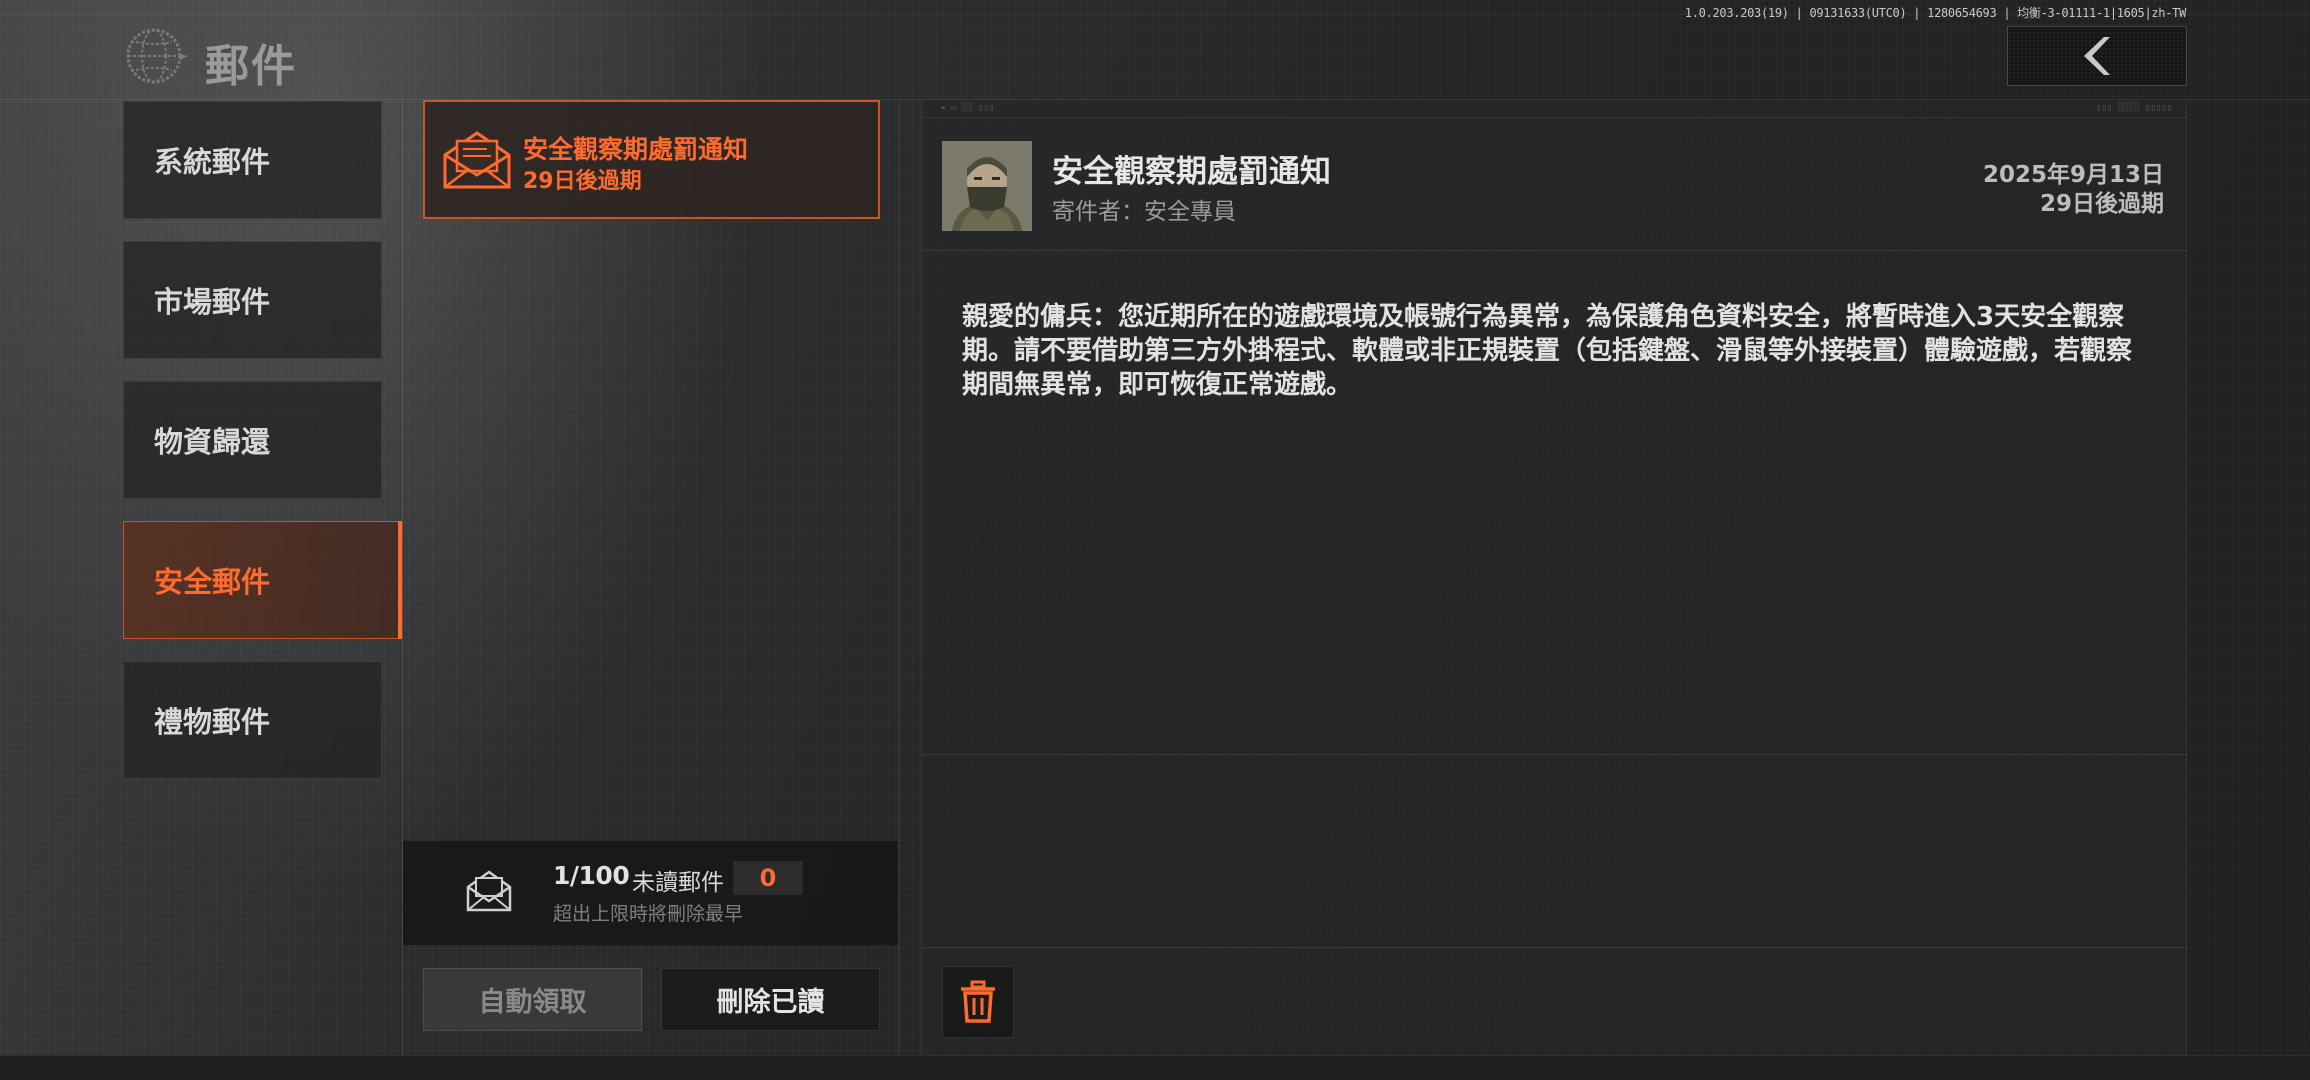  I want to click on mail-sender: 寄件者：安全專員, so click(1144, 212).